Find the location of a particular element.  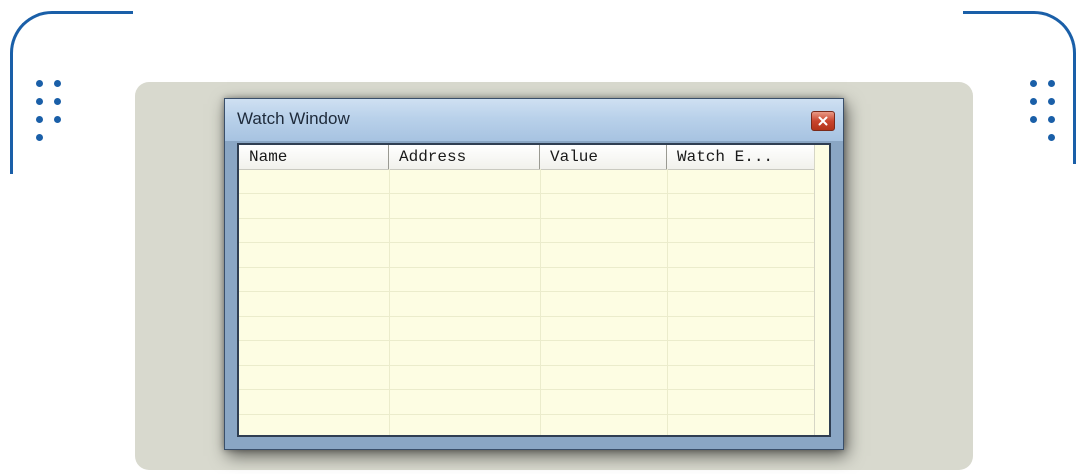

close-button is located at coordinates (823, 121).